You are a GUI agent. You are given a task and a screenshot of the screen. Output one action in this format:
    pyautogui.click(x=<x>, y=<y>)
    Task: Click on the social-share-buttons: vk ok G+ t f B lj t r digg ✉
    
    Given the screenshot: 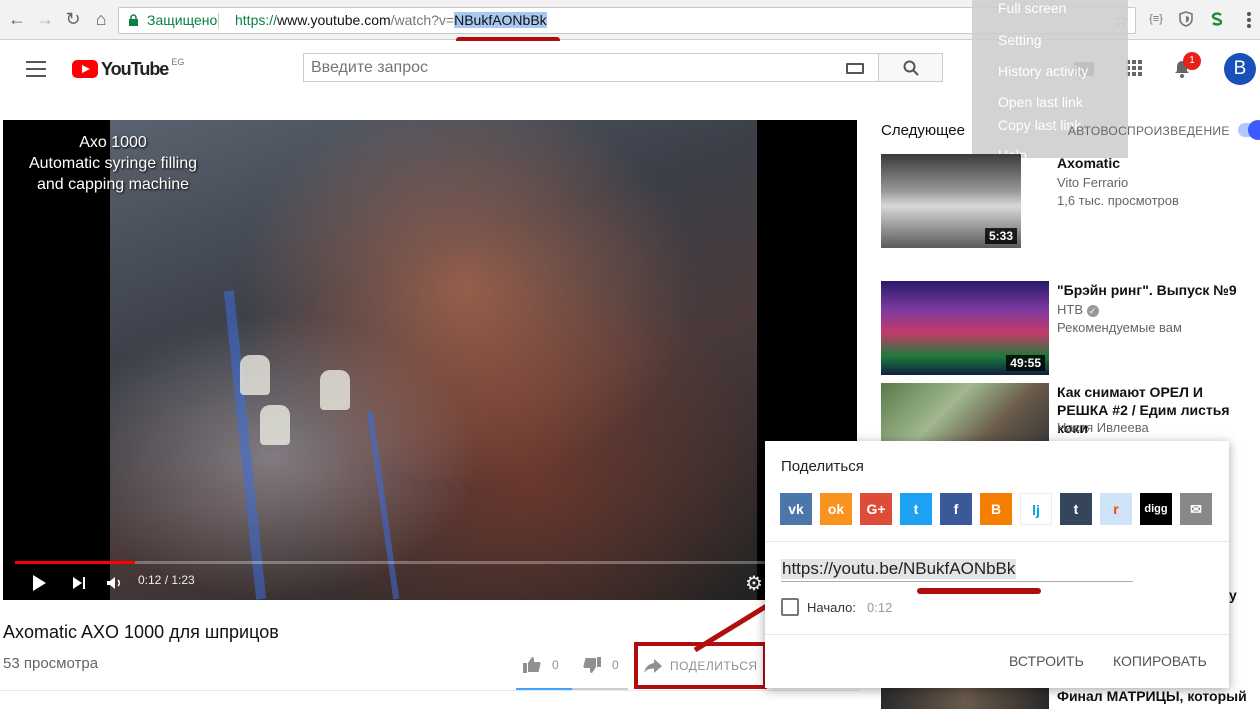 What is the action you would take?
    pyautogui.click(x=1000, y=509)
    